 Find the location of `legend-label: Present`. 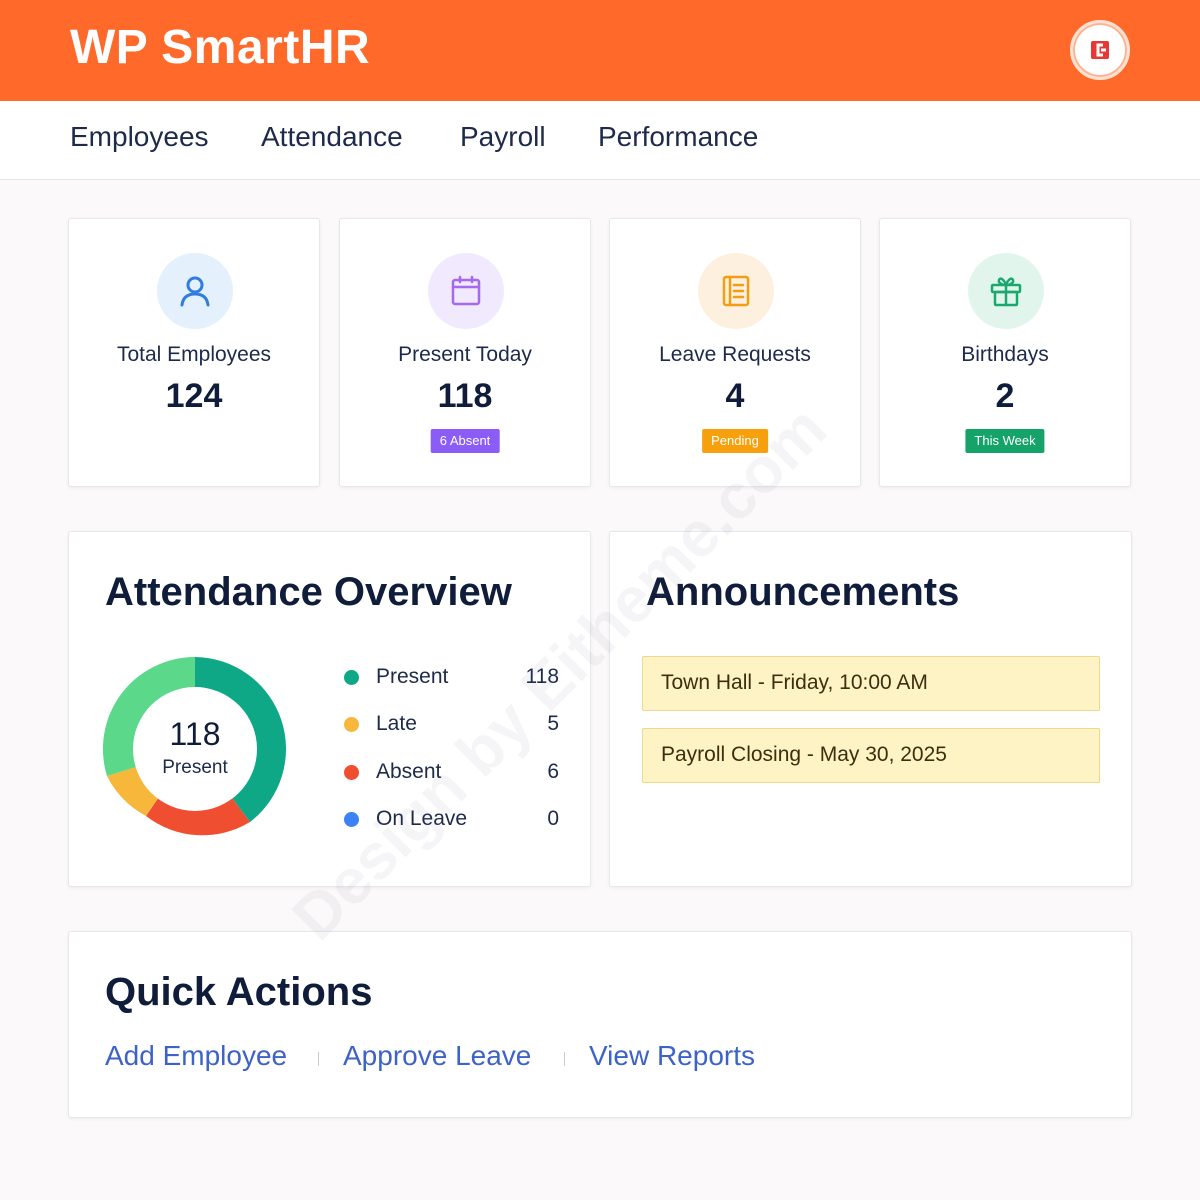

legend-label: Present is located at coordinates (412, 676).